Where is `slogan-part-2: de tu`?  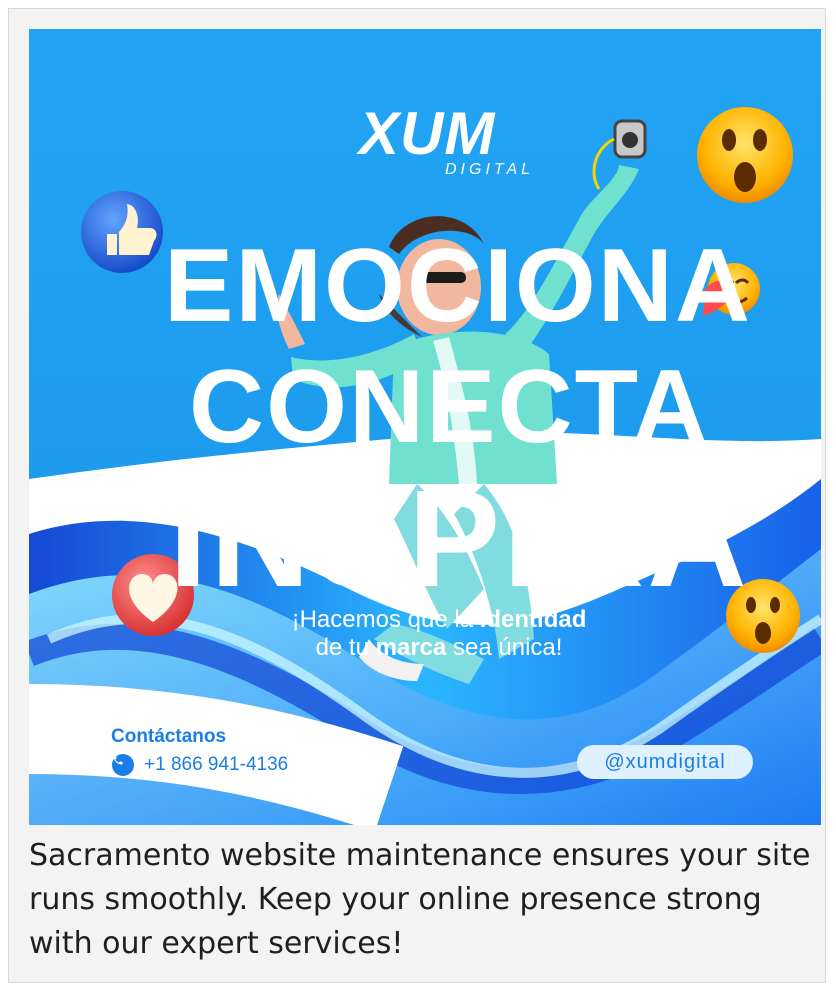 slogan-part-2: de tu is located at coordinates (342, 647).